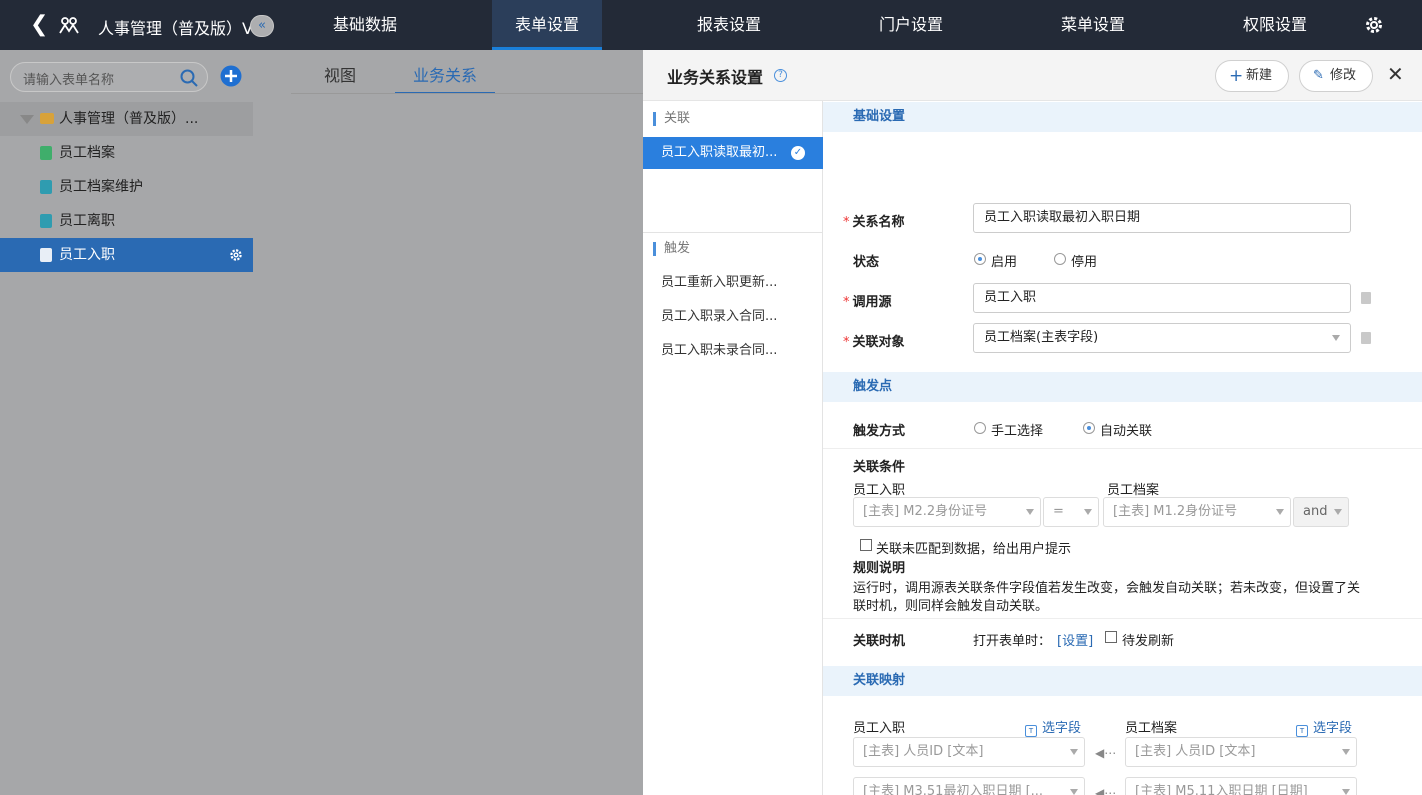  I want to click on condition-right-header: 员工档案, so click(1133, 490).